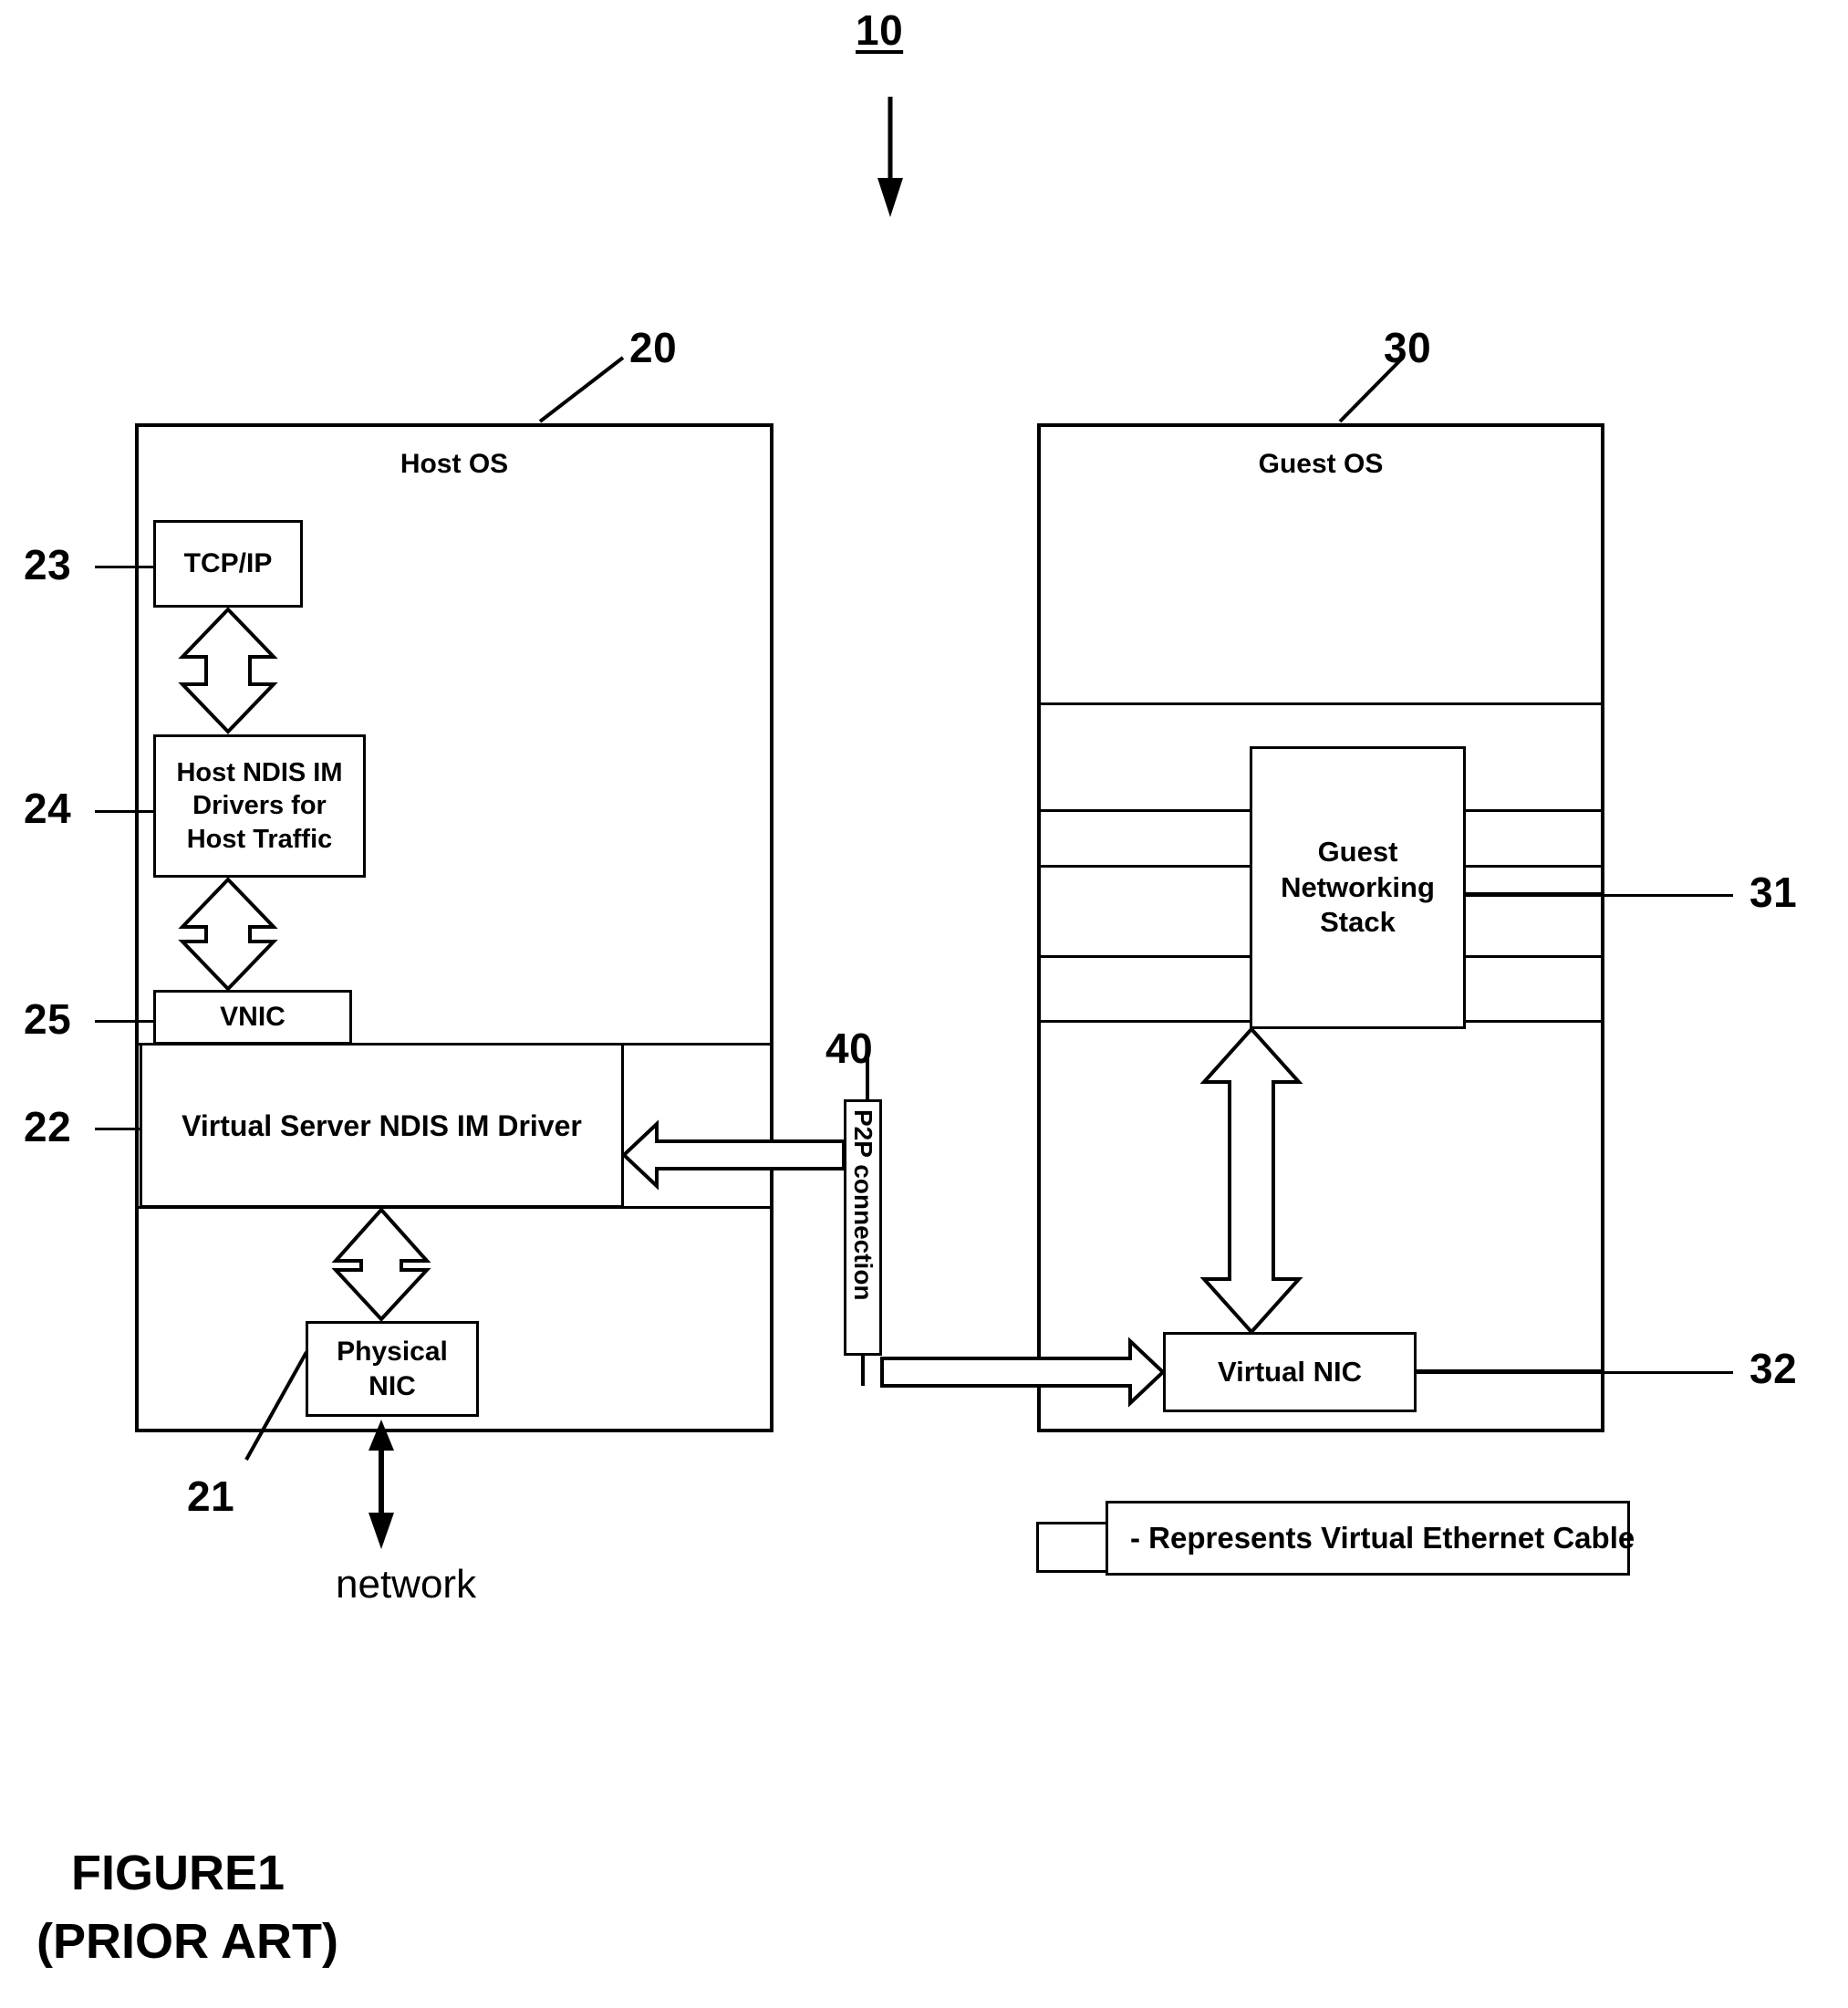 This screenshot has width=1848, height=2008. Describe the element at coordinates (1321, 464) in the screenshot. I see `guest-os-title: Guest OS` at that location.